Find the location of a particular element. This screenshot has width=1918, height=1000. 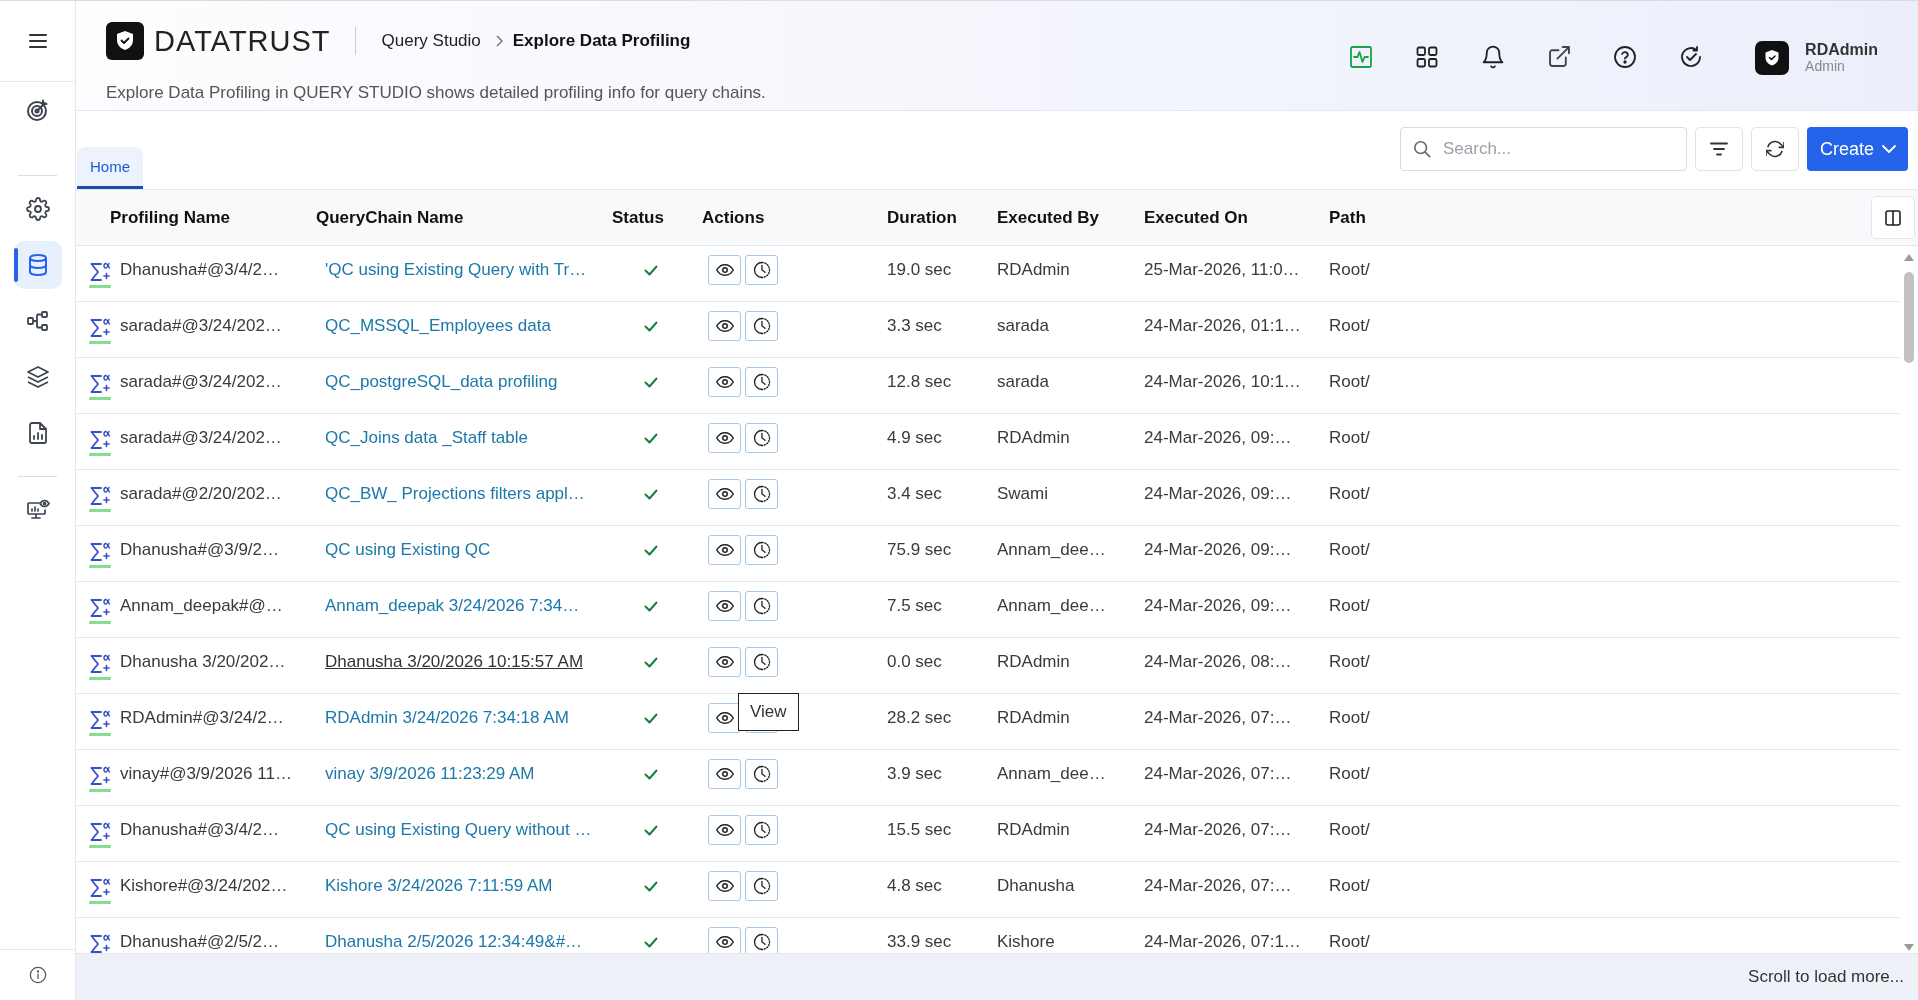

grid-icon is located at coordinates (1427, 56).